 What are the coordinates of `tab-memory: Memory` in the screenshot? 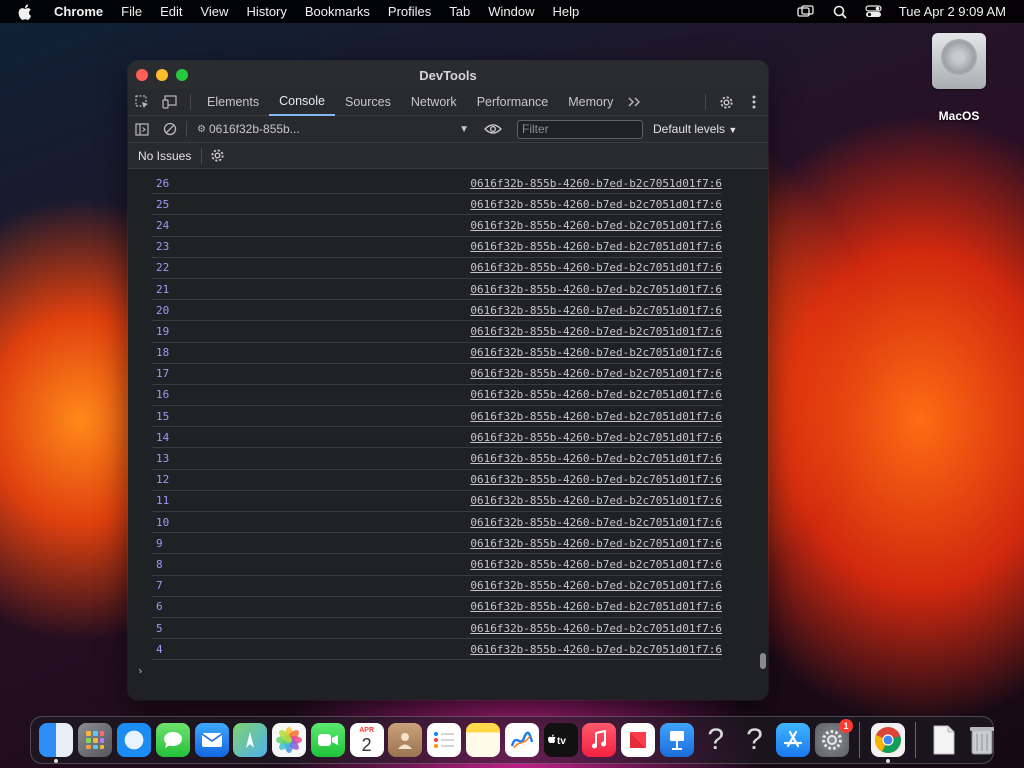 It's located at (590, 102).